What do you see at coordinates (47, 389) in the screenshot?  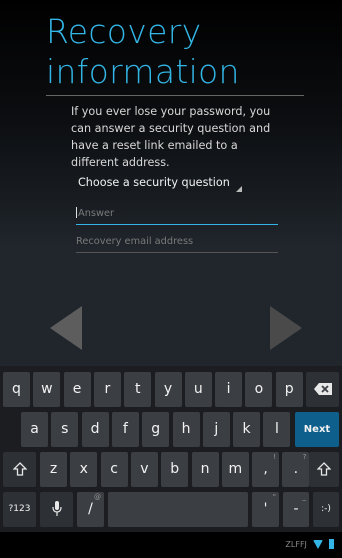 I see `key-row1-1: w` at bounding box center [47, 389].